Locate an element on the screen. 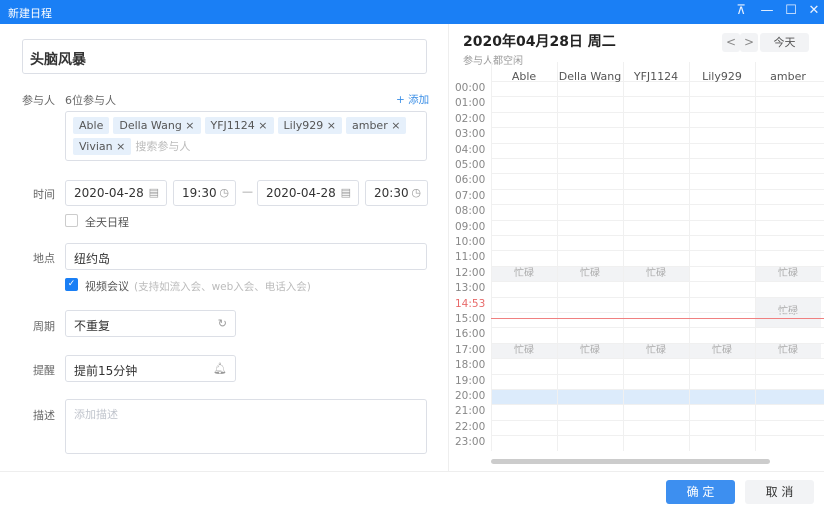 This screenshot has width=824, height=513. hour-label: 23:00 is located at coordinates (470, 442).